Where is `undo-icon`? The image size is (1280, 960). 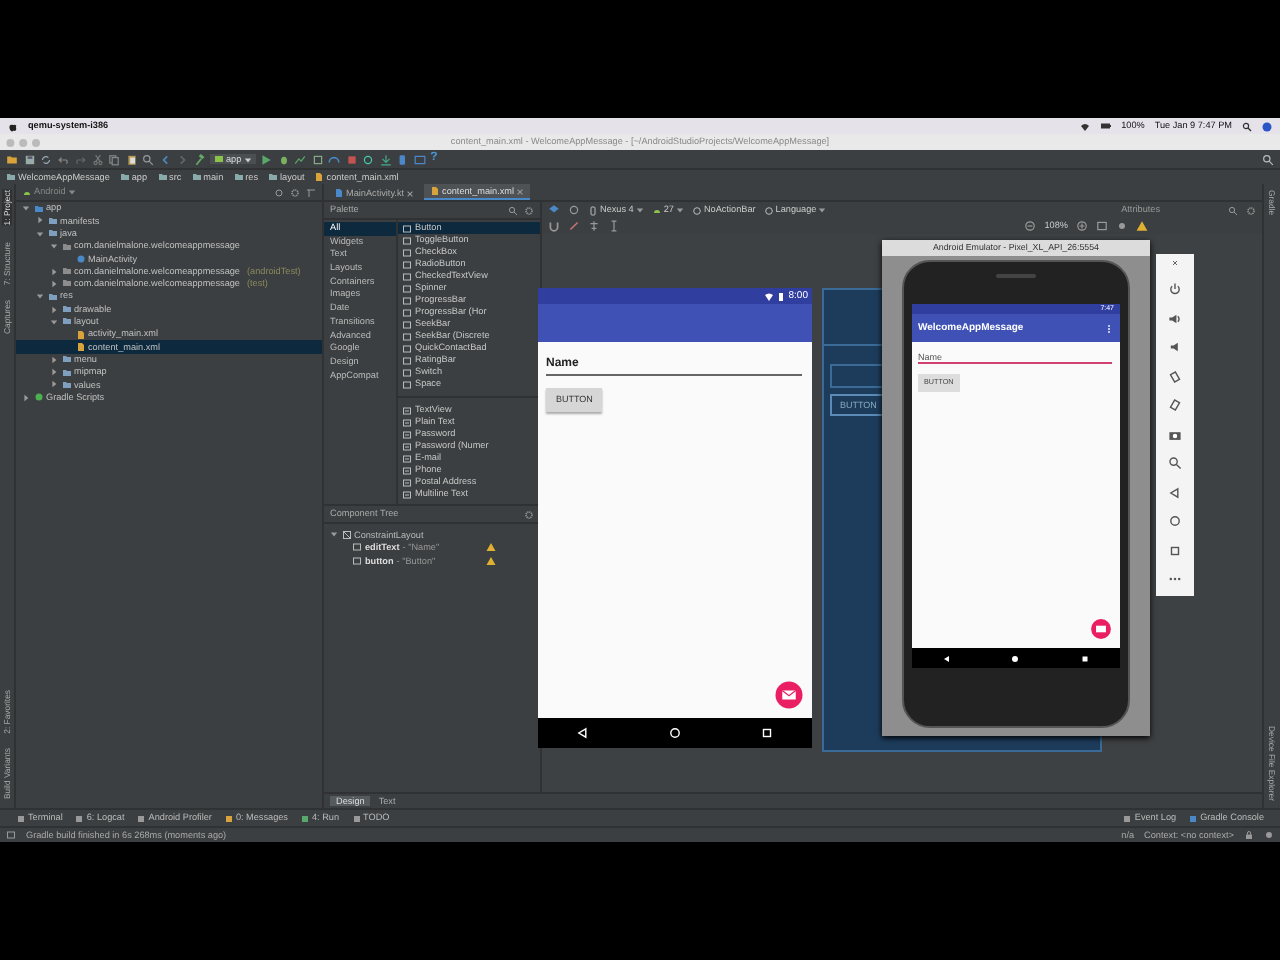
undo-icon is located at coordinates (63, 159).